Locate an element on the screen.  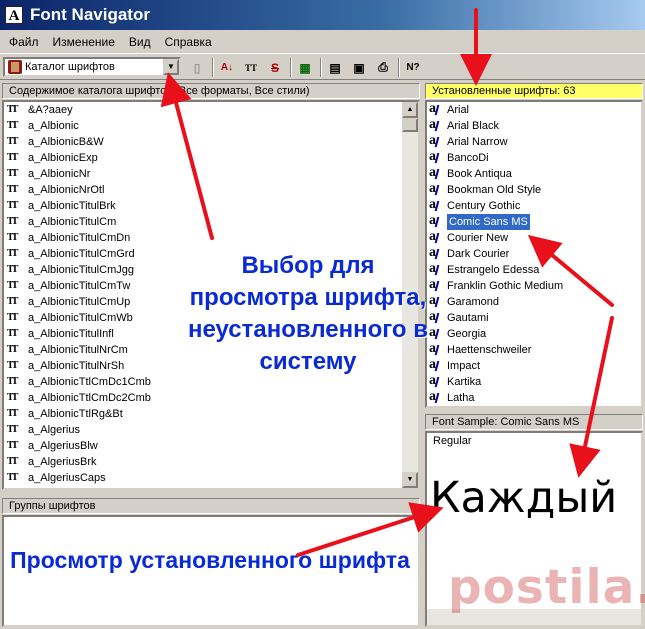
catalog-list-item: TT &A?aaey is located at coordinates (203, 110).